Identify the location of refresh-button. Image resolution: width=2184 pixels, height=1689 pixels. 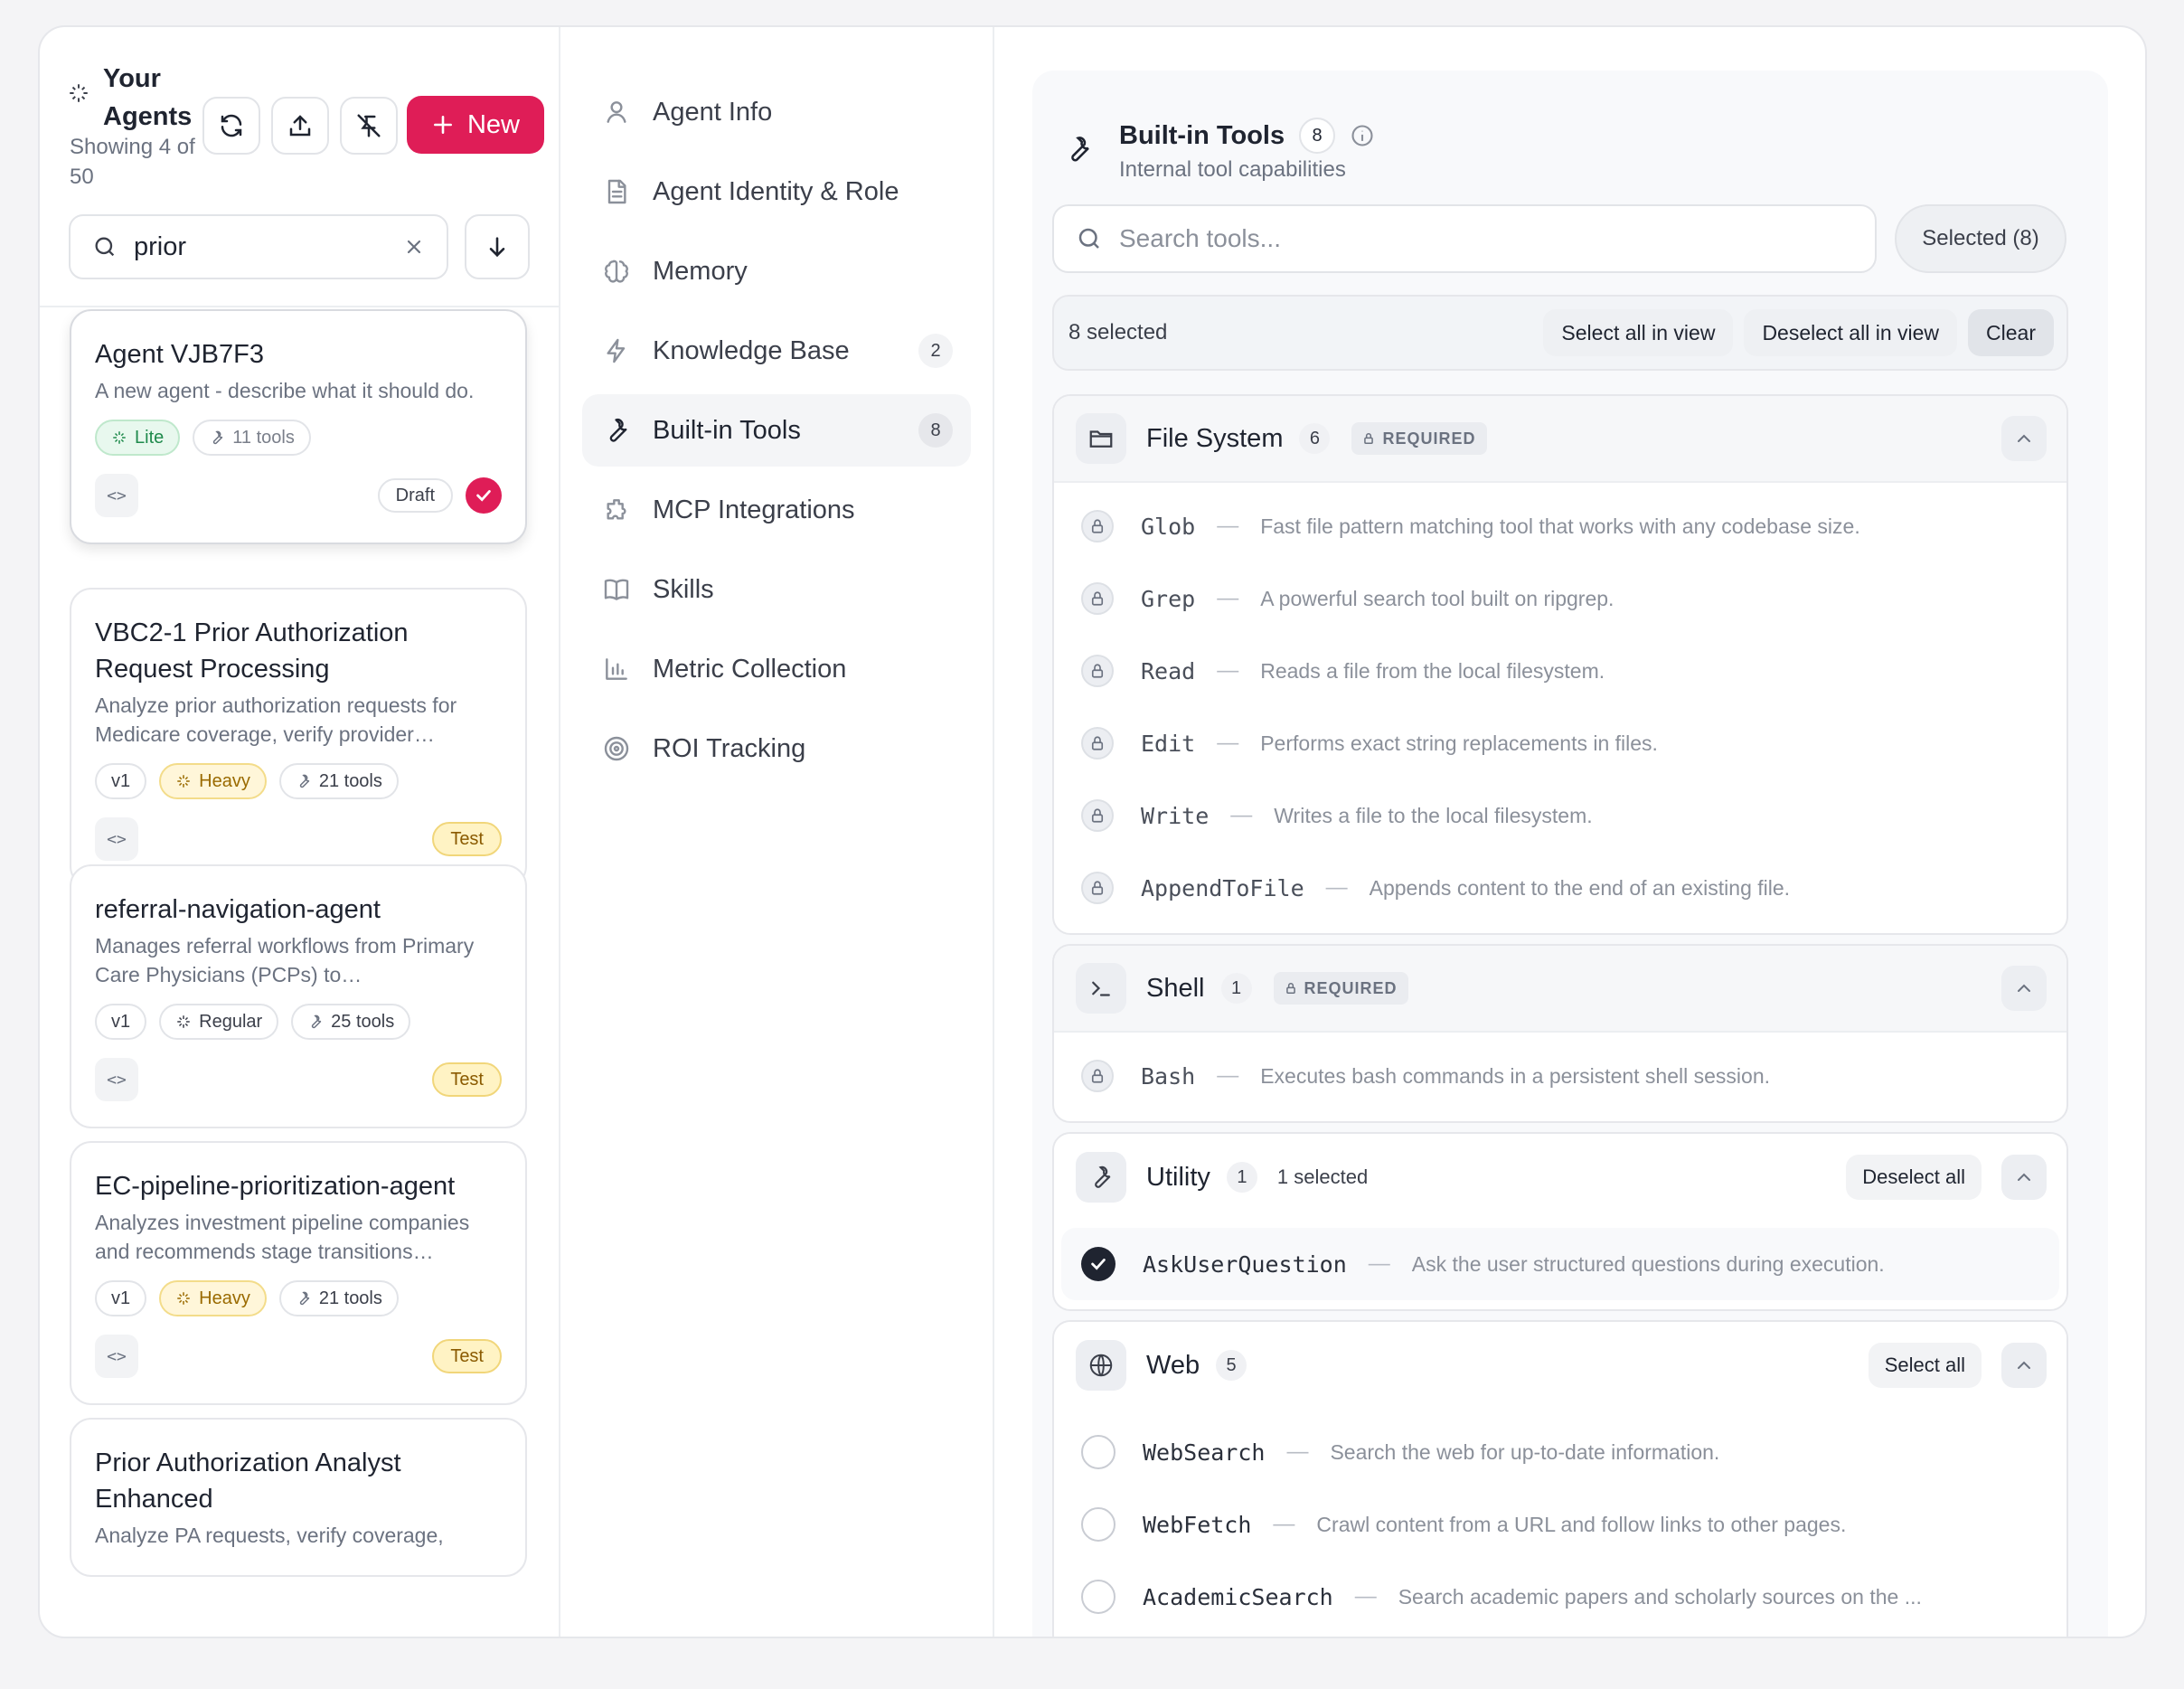
(231, 126).